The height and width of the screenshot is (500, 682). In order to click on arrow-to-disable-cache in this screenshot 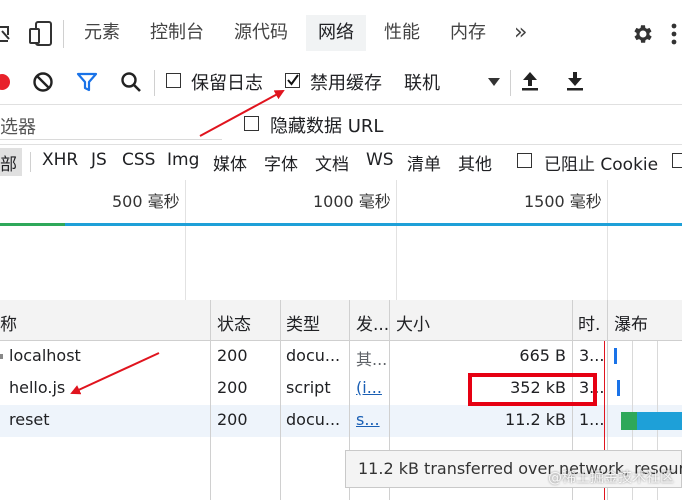, I will do `click(242, 113)`.